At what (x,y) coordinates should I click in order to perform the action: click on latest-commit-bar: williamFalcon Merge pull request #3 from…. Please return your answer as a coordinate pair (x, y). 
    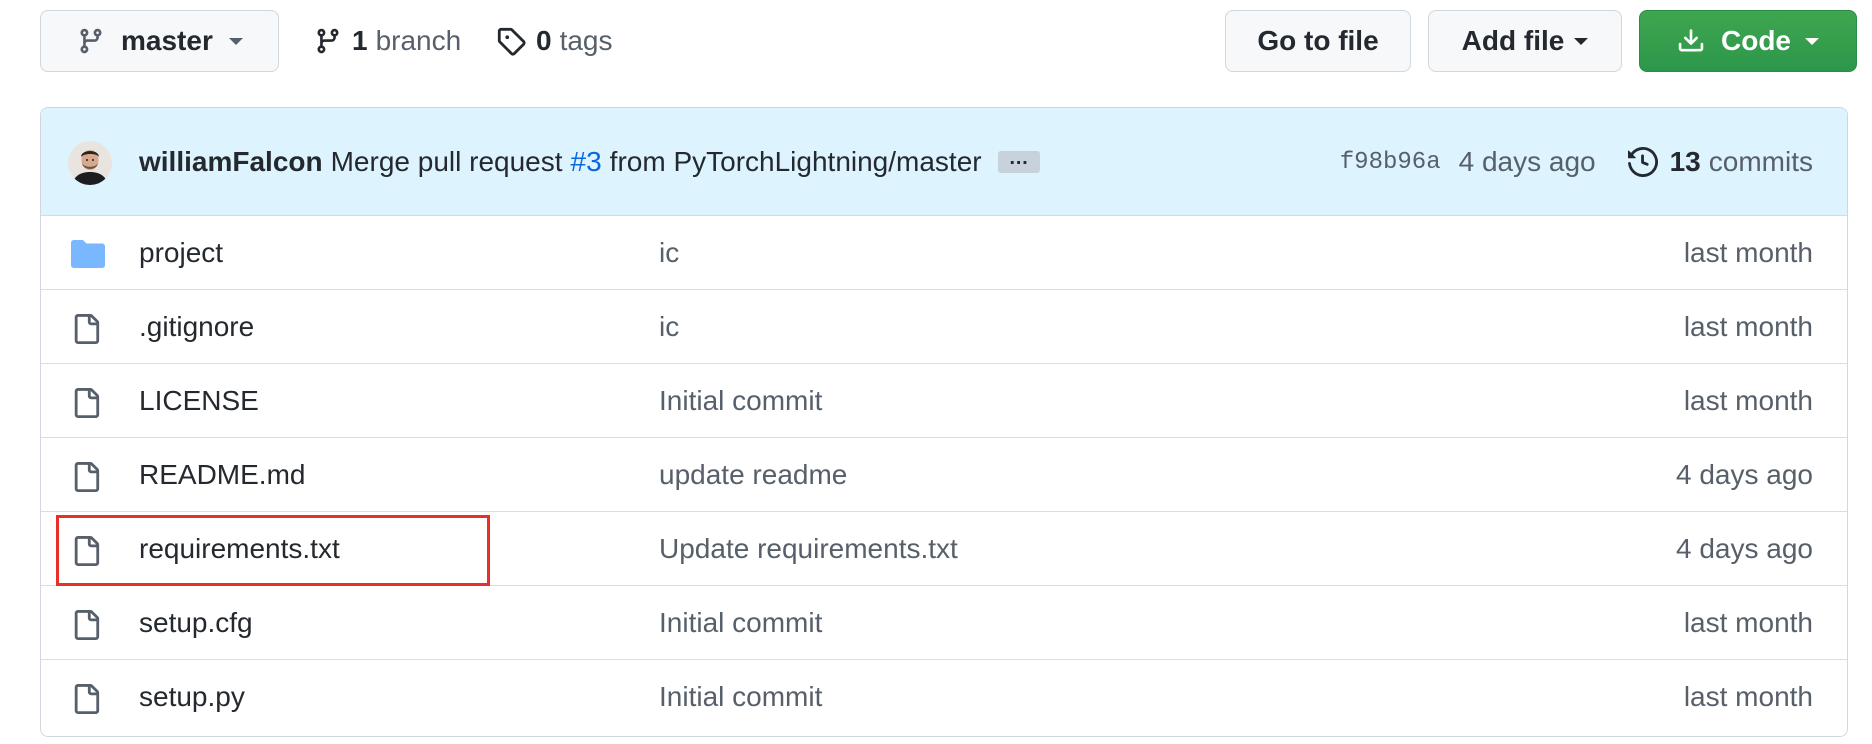
    Looking at the image, I should click on (944, 162).